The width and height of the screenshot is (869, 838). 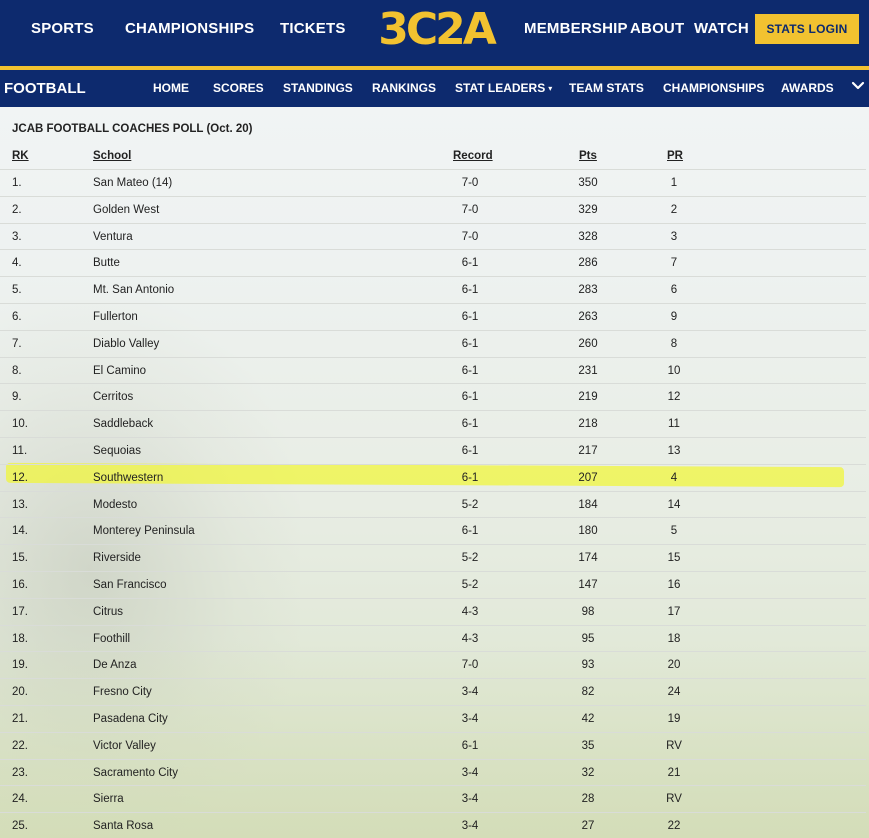 What do you see at coordinates (674, 424) in the screenshot?
I see `previous-rank-cell: 11` at bounding box center [674, 424].